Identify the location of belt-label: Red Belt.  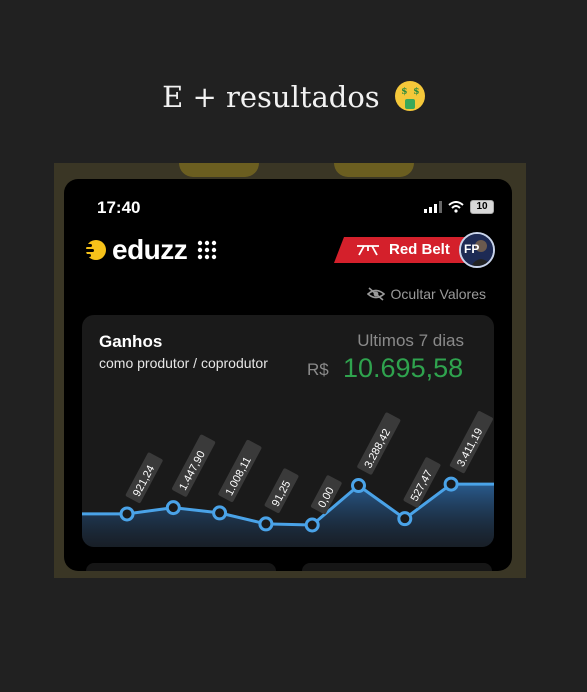
(419, 249).